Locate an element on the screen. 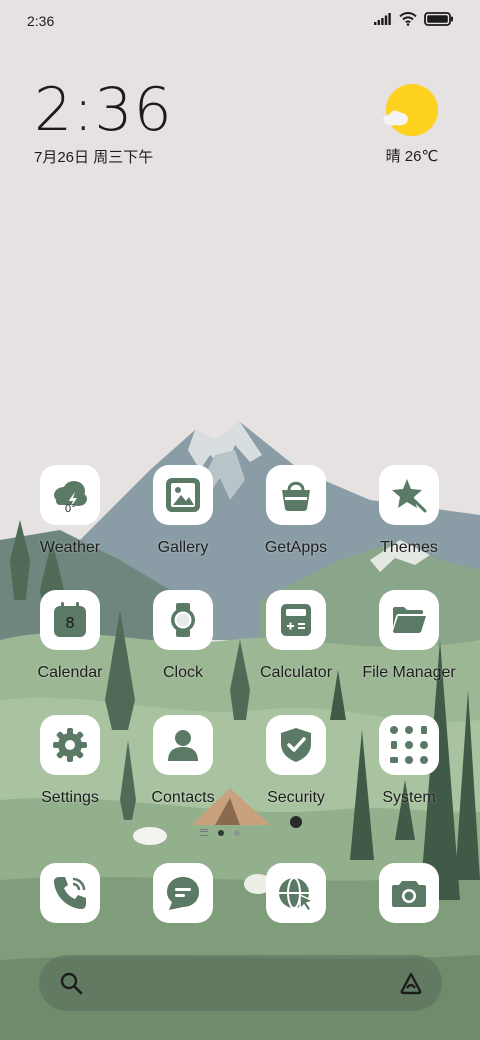  camera-icon is located at coordinates (409, 893).